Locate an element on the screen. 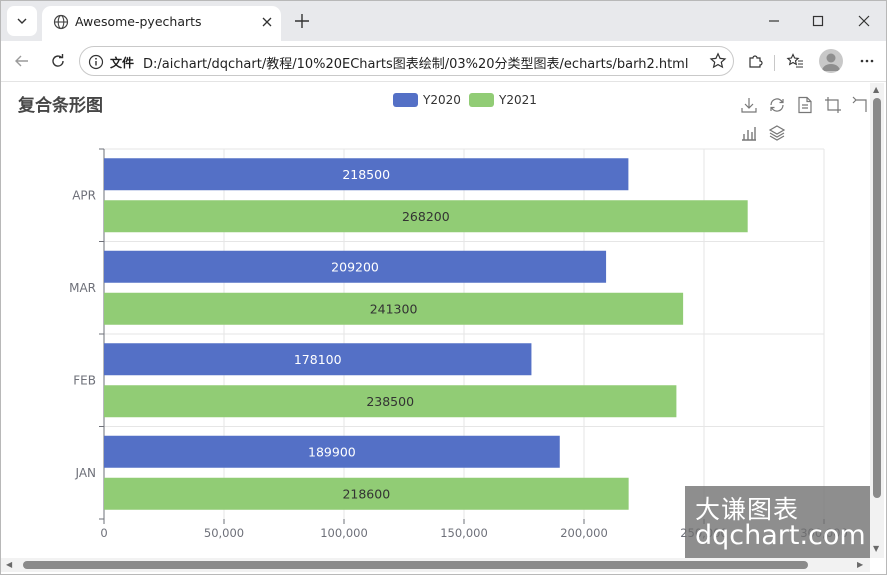 This screenshot has width=887, height=575. reload-icon is located at coordinates (58, 60).